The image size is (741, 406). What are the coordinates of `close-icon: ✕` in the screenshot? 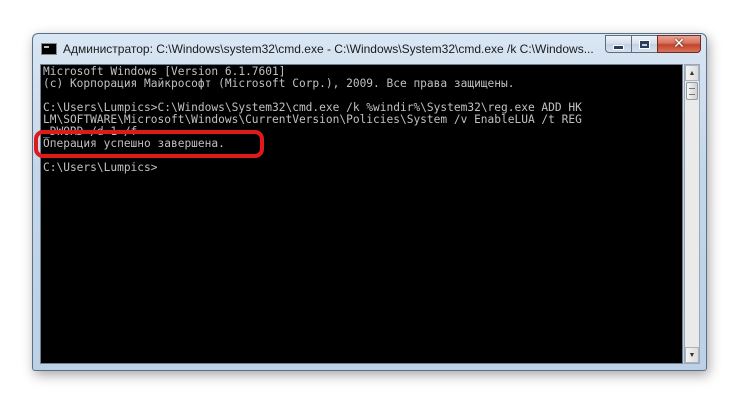 It's located at (679, 44).